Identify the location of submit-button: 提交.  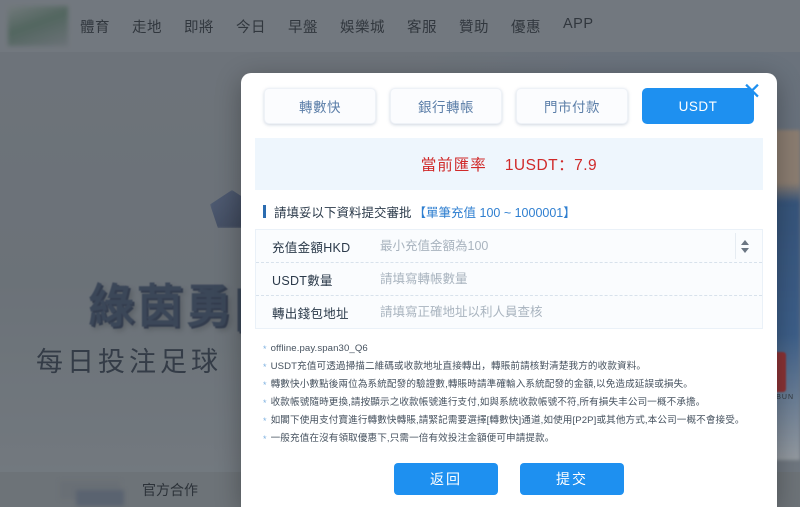
(572, 478).